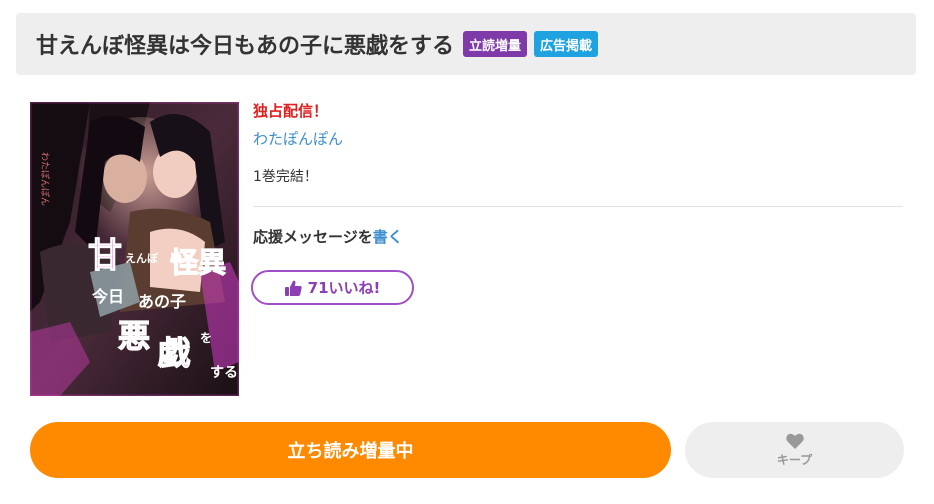 This screenshot has width=934, height=504. What do you see at coordinates (107, 296) in the screenshot?
I see `svg-text: 今日` at bounding box center [107, 296].